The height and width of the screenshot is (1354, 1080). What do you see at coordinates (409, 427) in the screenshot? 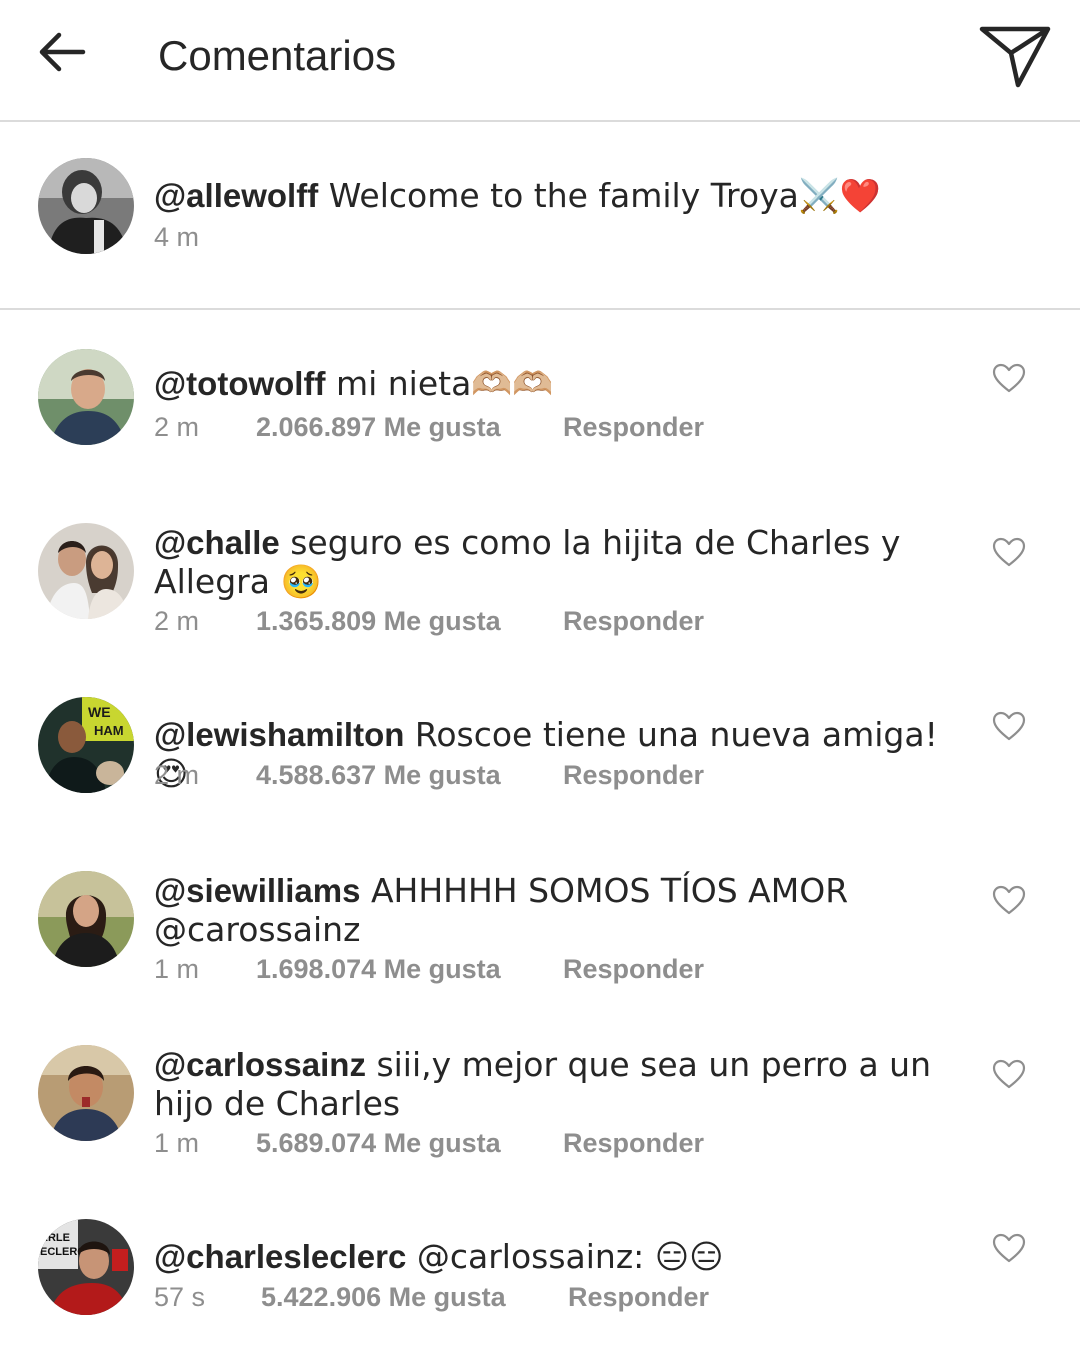
I see `likes-count: 2.066.897 Me gusta` at bounding box center [409, 427].